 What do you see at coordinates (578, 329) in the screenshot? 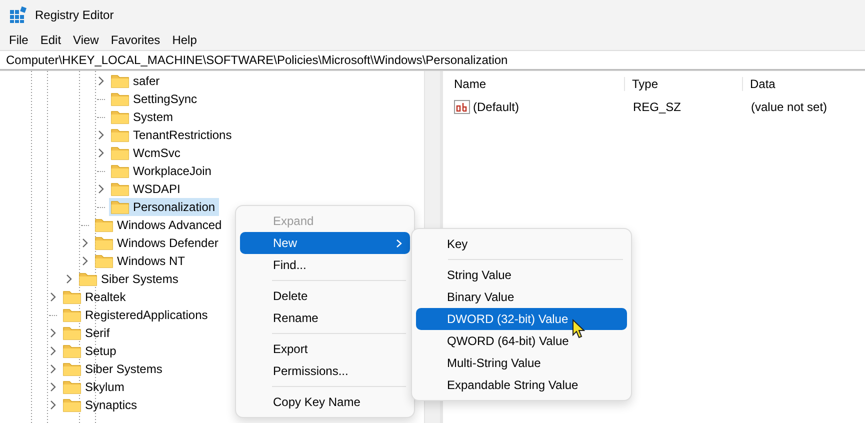
I see `mouse-pointer-icon` at bounding box center [578, 329].